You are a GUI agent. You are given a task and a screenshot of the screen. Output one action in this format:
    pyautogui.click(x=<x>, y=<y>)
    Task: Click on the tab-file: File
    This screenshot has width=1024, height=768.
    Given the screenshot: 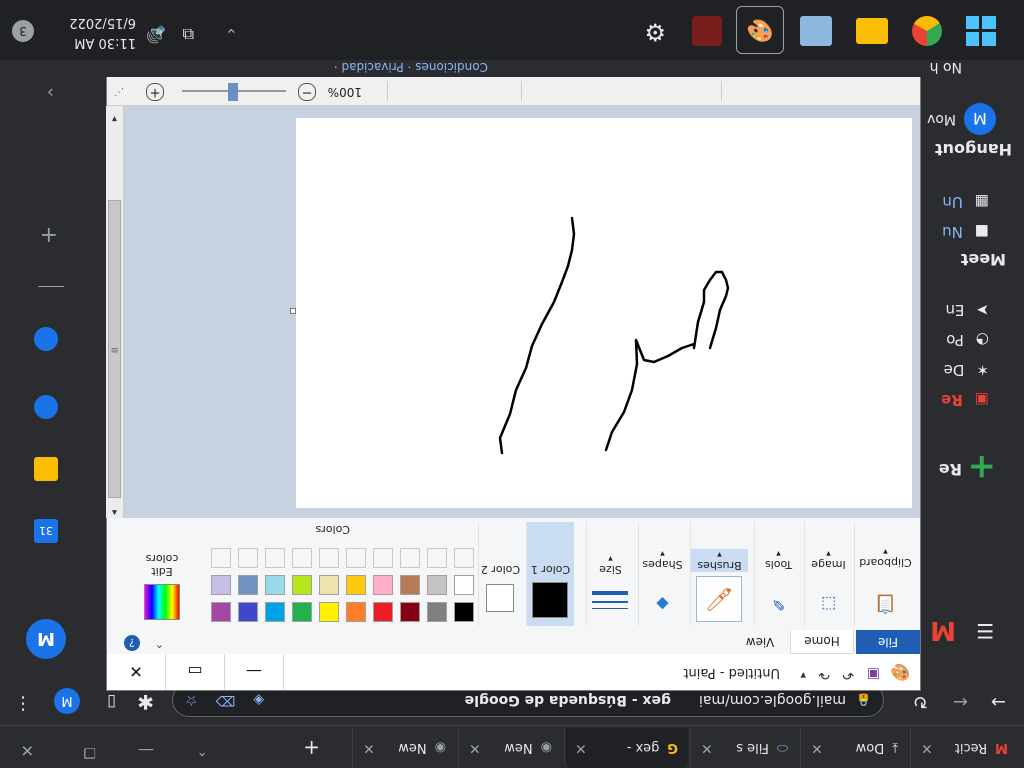 What is the action you would take?
    pyautogui.click(x=888, y=642)
    